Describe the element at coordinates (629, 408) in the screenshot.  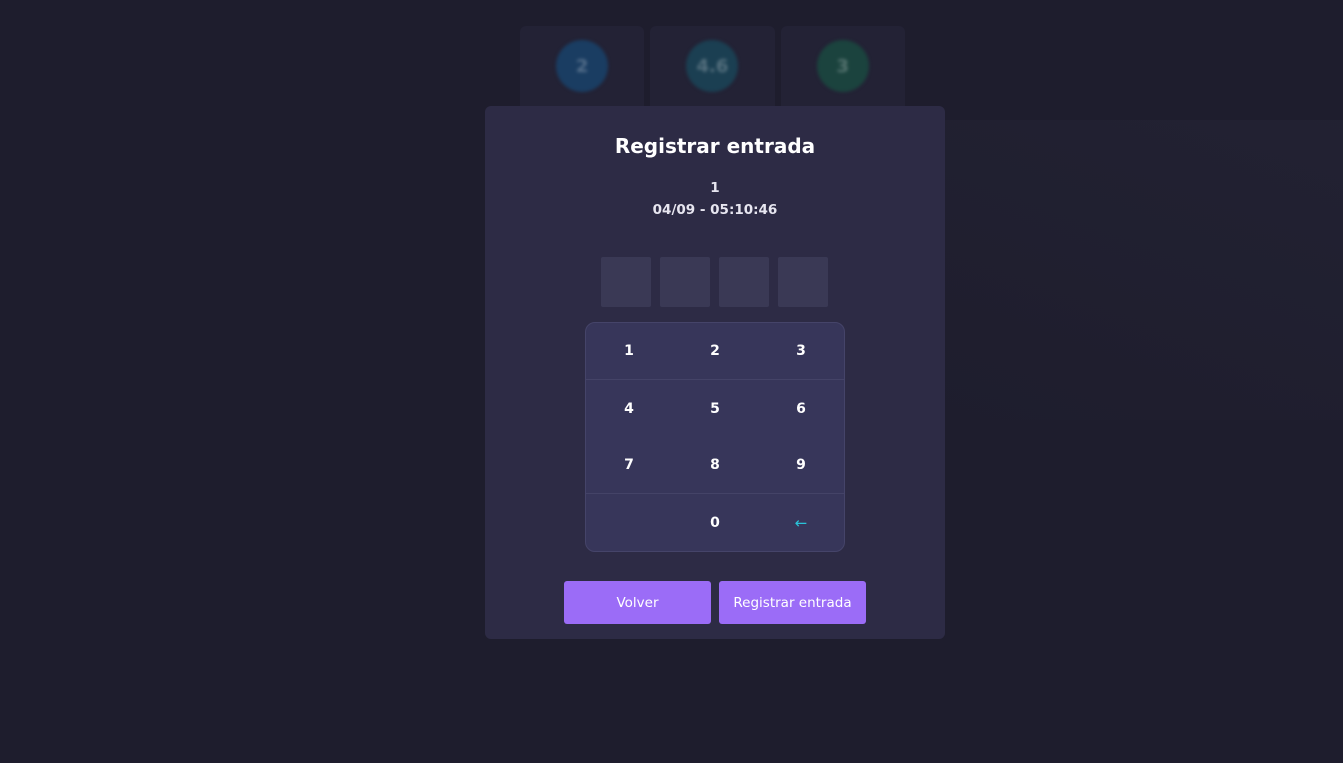
I see `key-4: 4` at that location.